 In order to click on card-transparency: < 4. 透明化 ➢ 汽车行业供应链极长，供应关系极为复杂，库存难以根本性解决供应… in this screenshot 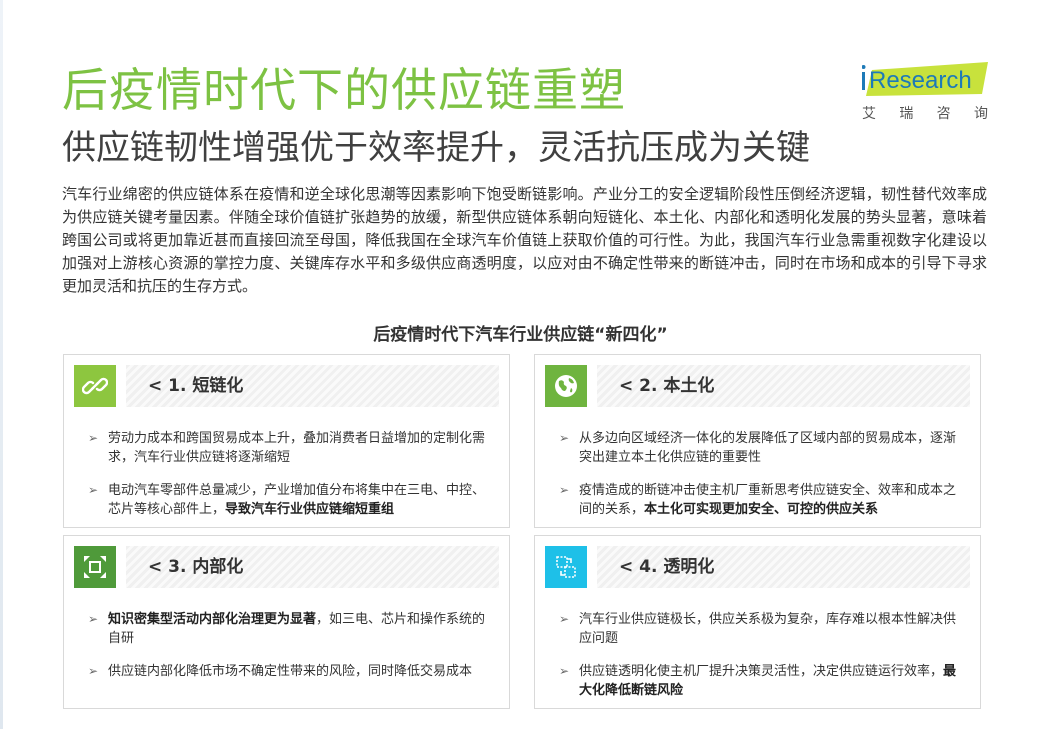, I will do `click(757, 622)`.